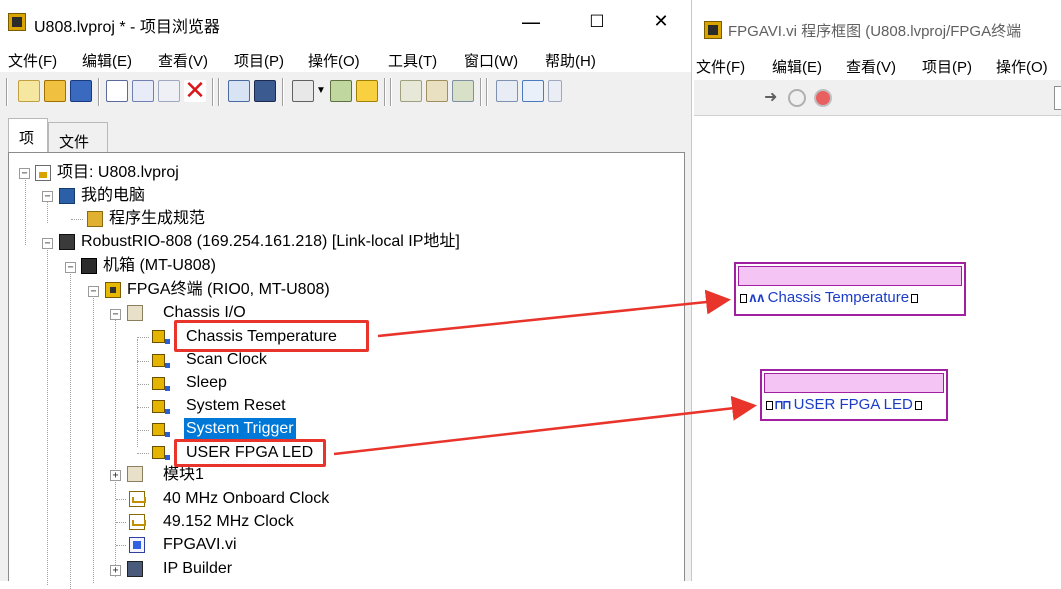 This screenshot has width=1061, height=589. I want to click on tree-item-scan-clock: Scan Clock, so click(226, 360).